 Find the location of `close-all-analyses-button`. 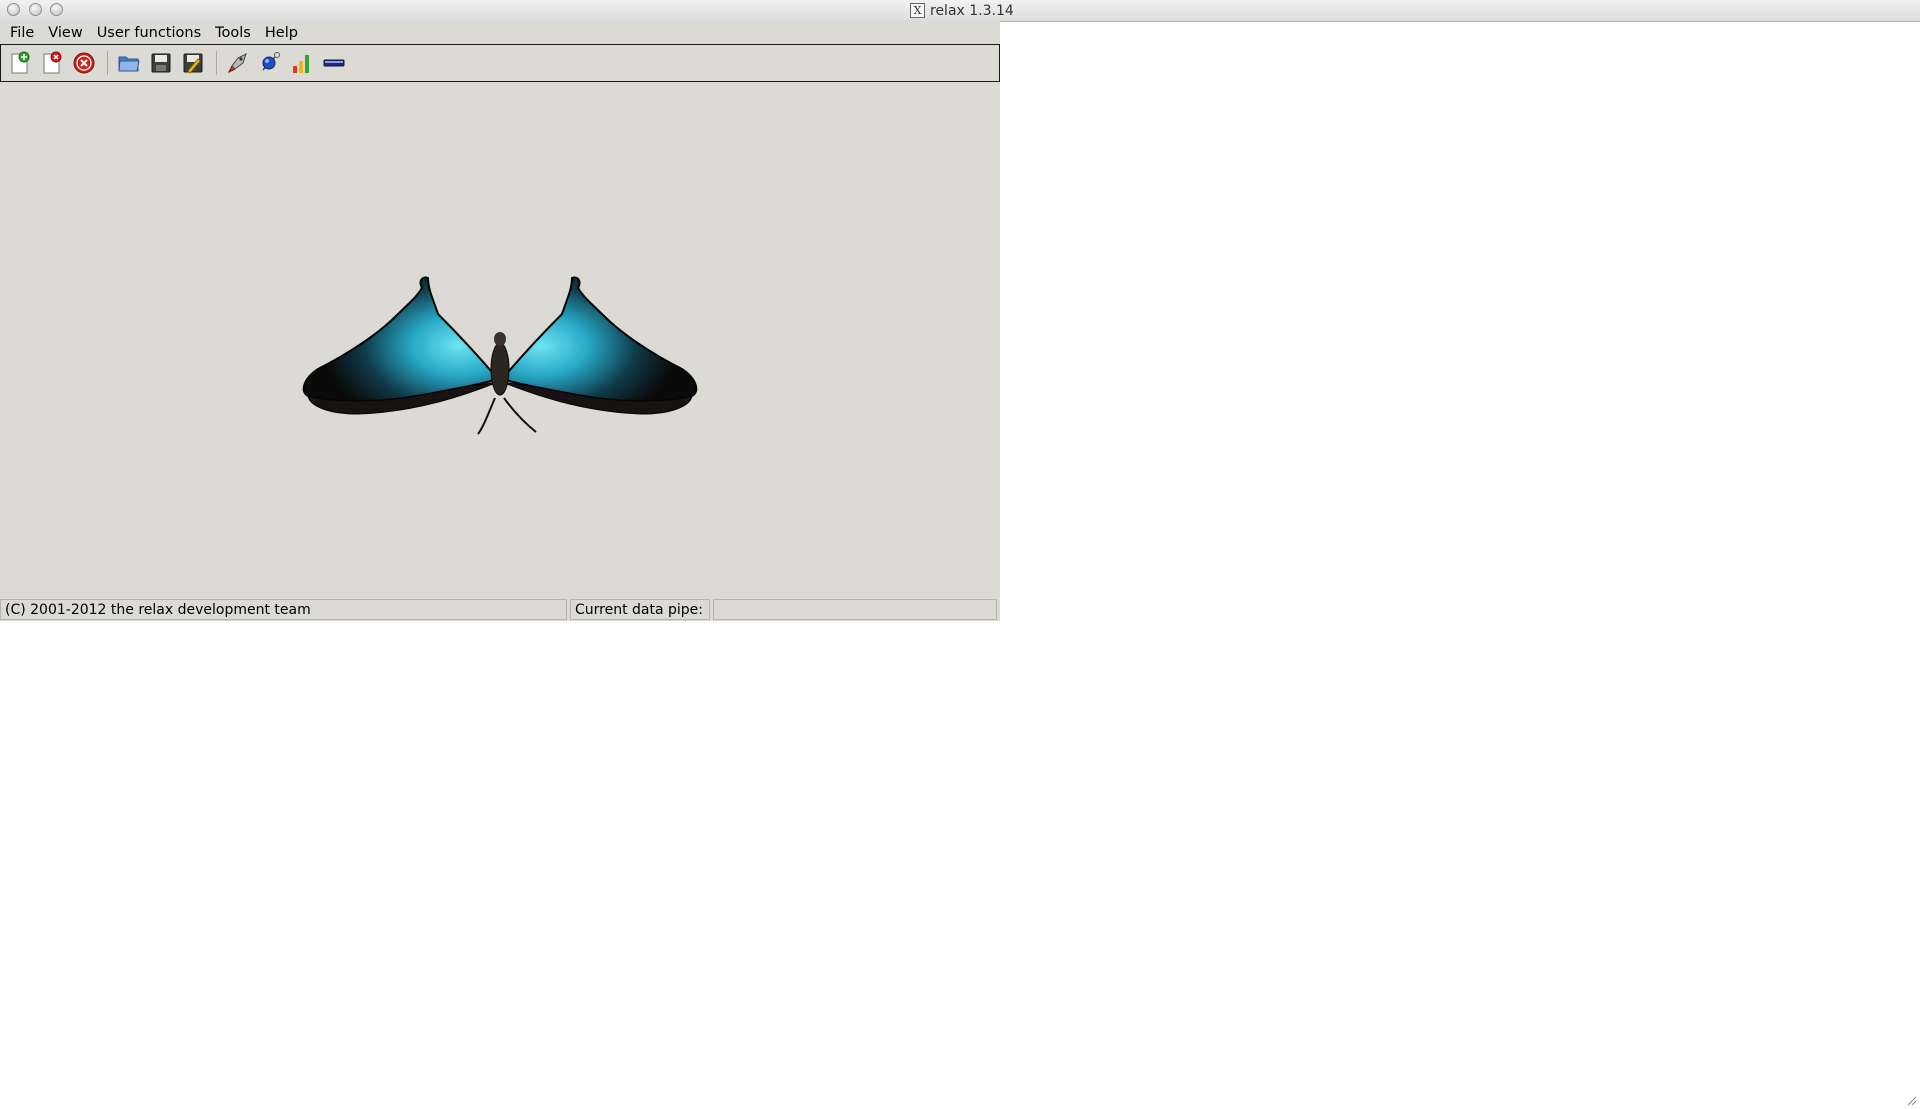

close-all-analyses-button is located at coordinates (84, 63).